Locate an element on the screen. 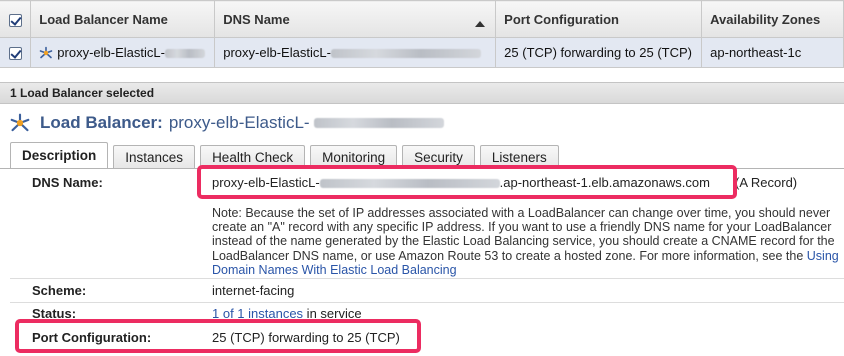  row-select-cell is located at coordinates (16, 52).